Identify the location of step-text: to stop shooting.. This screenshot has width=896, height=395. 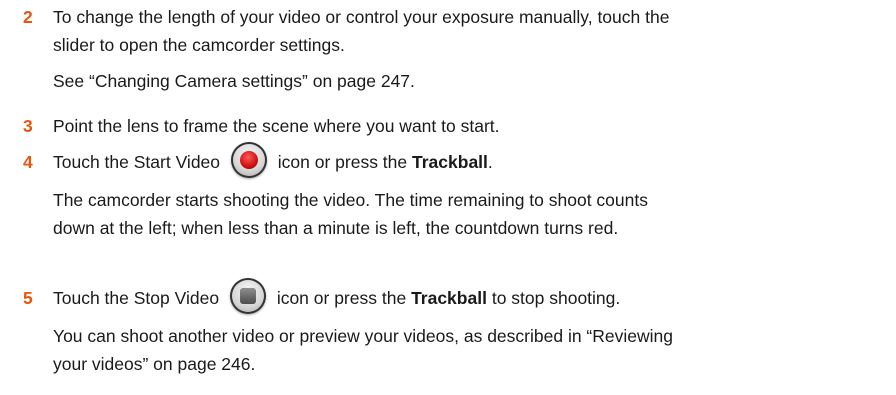
(556, 298).